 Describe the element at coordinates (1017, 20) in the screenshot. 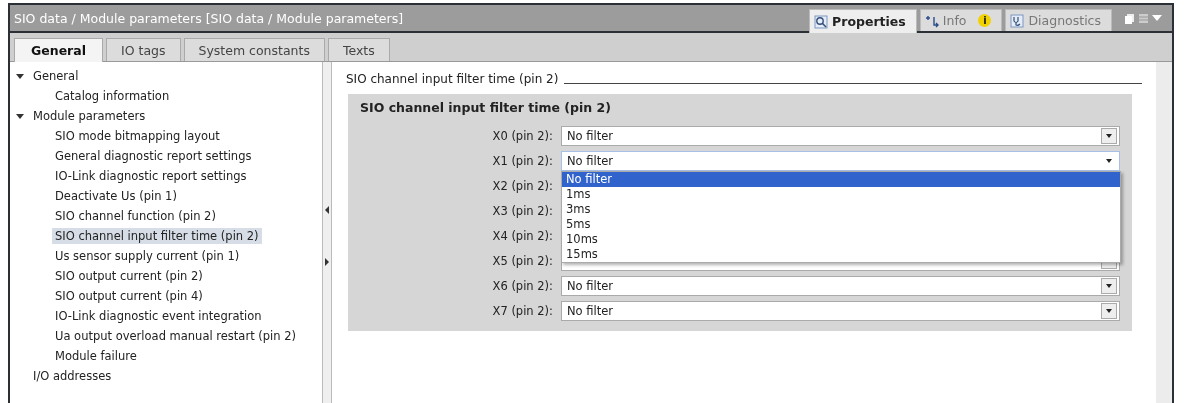

I see `stethoscope-icon` at that location.